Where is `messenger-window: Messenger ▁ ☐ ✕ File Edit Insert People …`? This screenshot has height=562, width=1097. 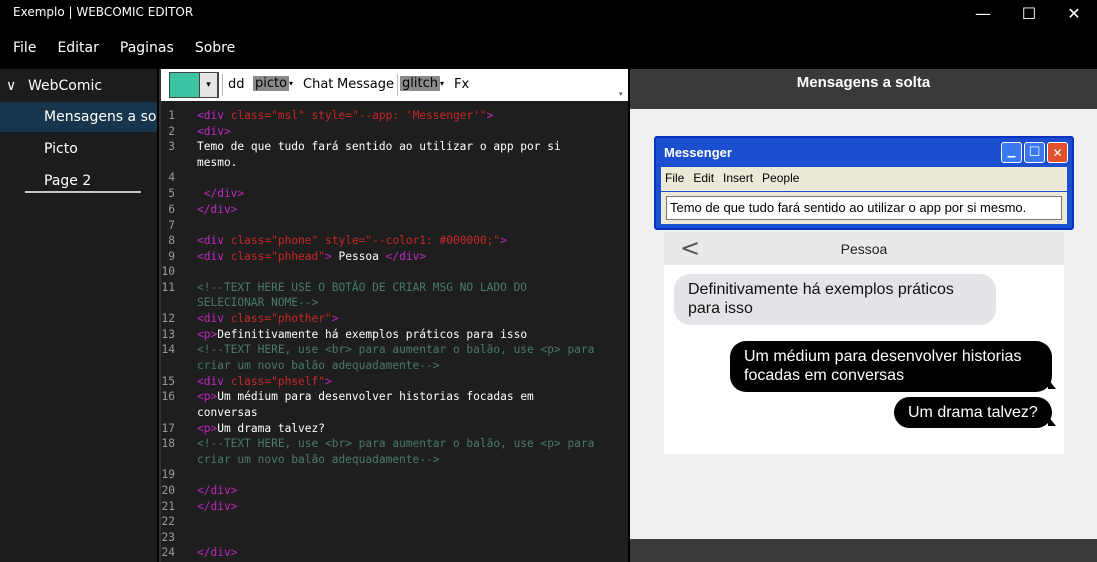 messenger-window: Messenger ▁ ☐ ✕ File Edit Insert People … is located at coordinates (864, 183).